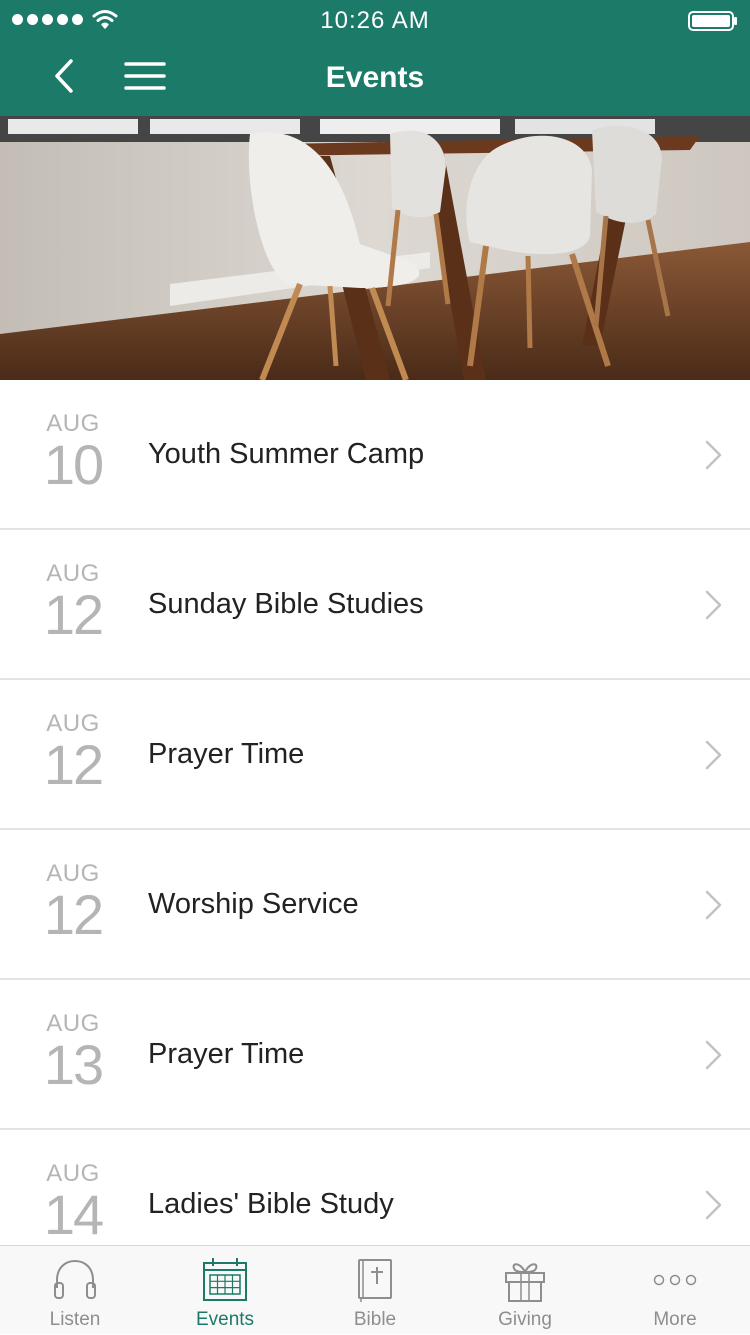 The width and height of the screenshot is (750, 1335). Describe the element at coordinates (75, 1279) in the screenshot. I see `headphones-icon` at that location.